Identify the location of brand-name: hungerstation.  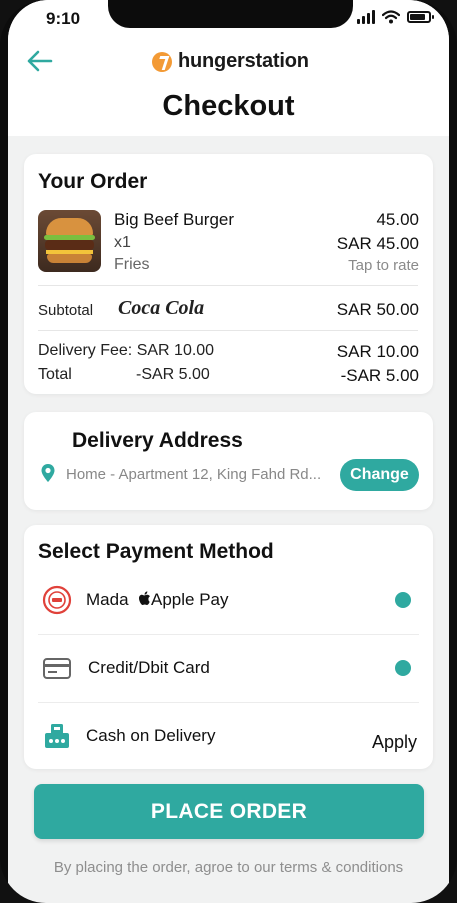
(243, 61).